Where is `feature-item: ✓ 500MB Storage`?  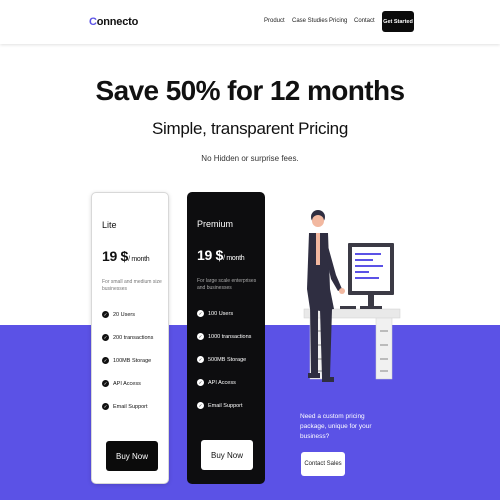 feature-item: ✓ 500MB Storage is located at coordinates (221, 359).